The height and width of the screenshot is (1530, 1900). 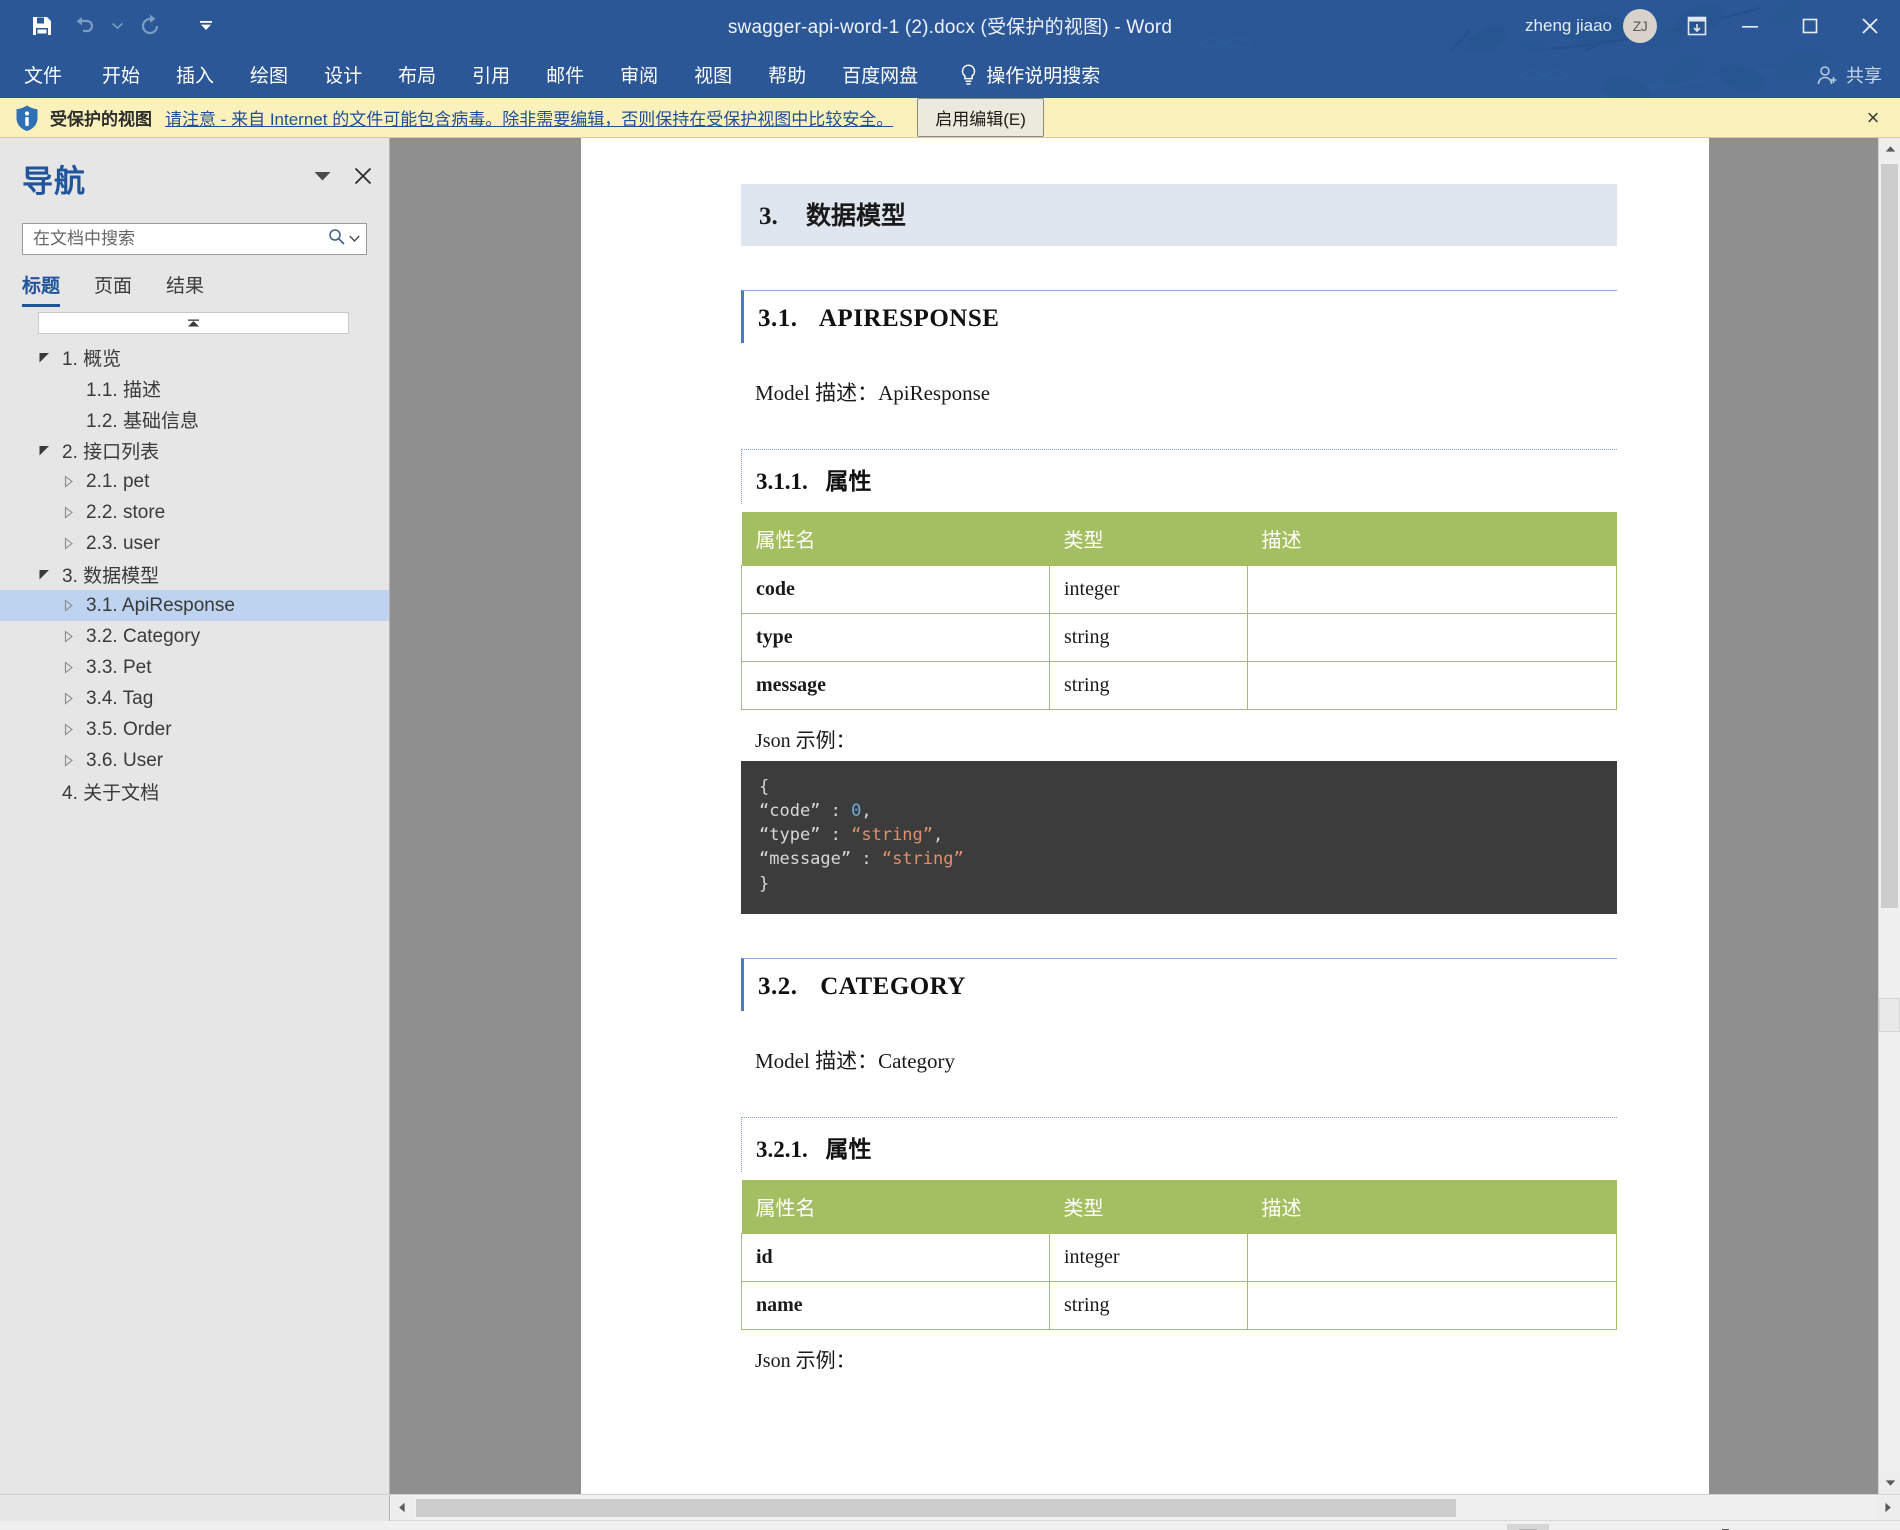 I want to click on ribbon-tab-layout: 布局, so click(x=417, y=74).